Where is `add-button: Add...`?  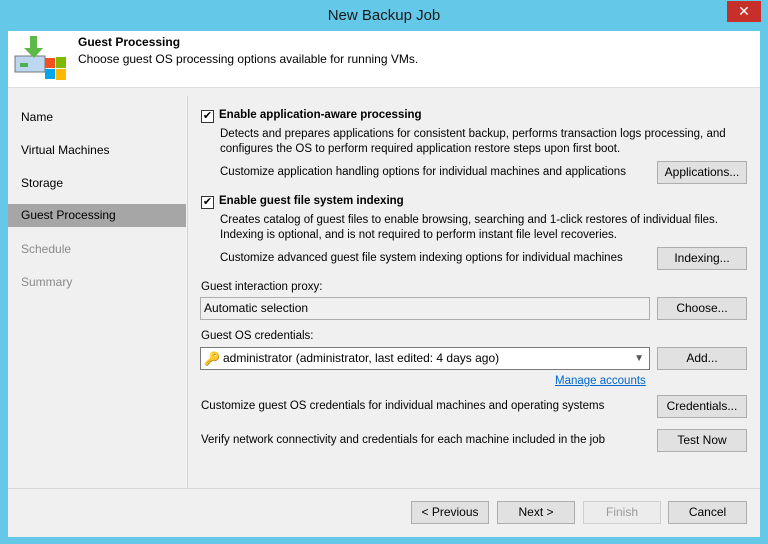
add-button: Add... is located at coordinates (702, 358).